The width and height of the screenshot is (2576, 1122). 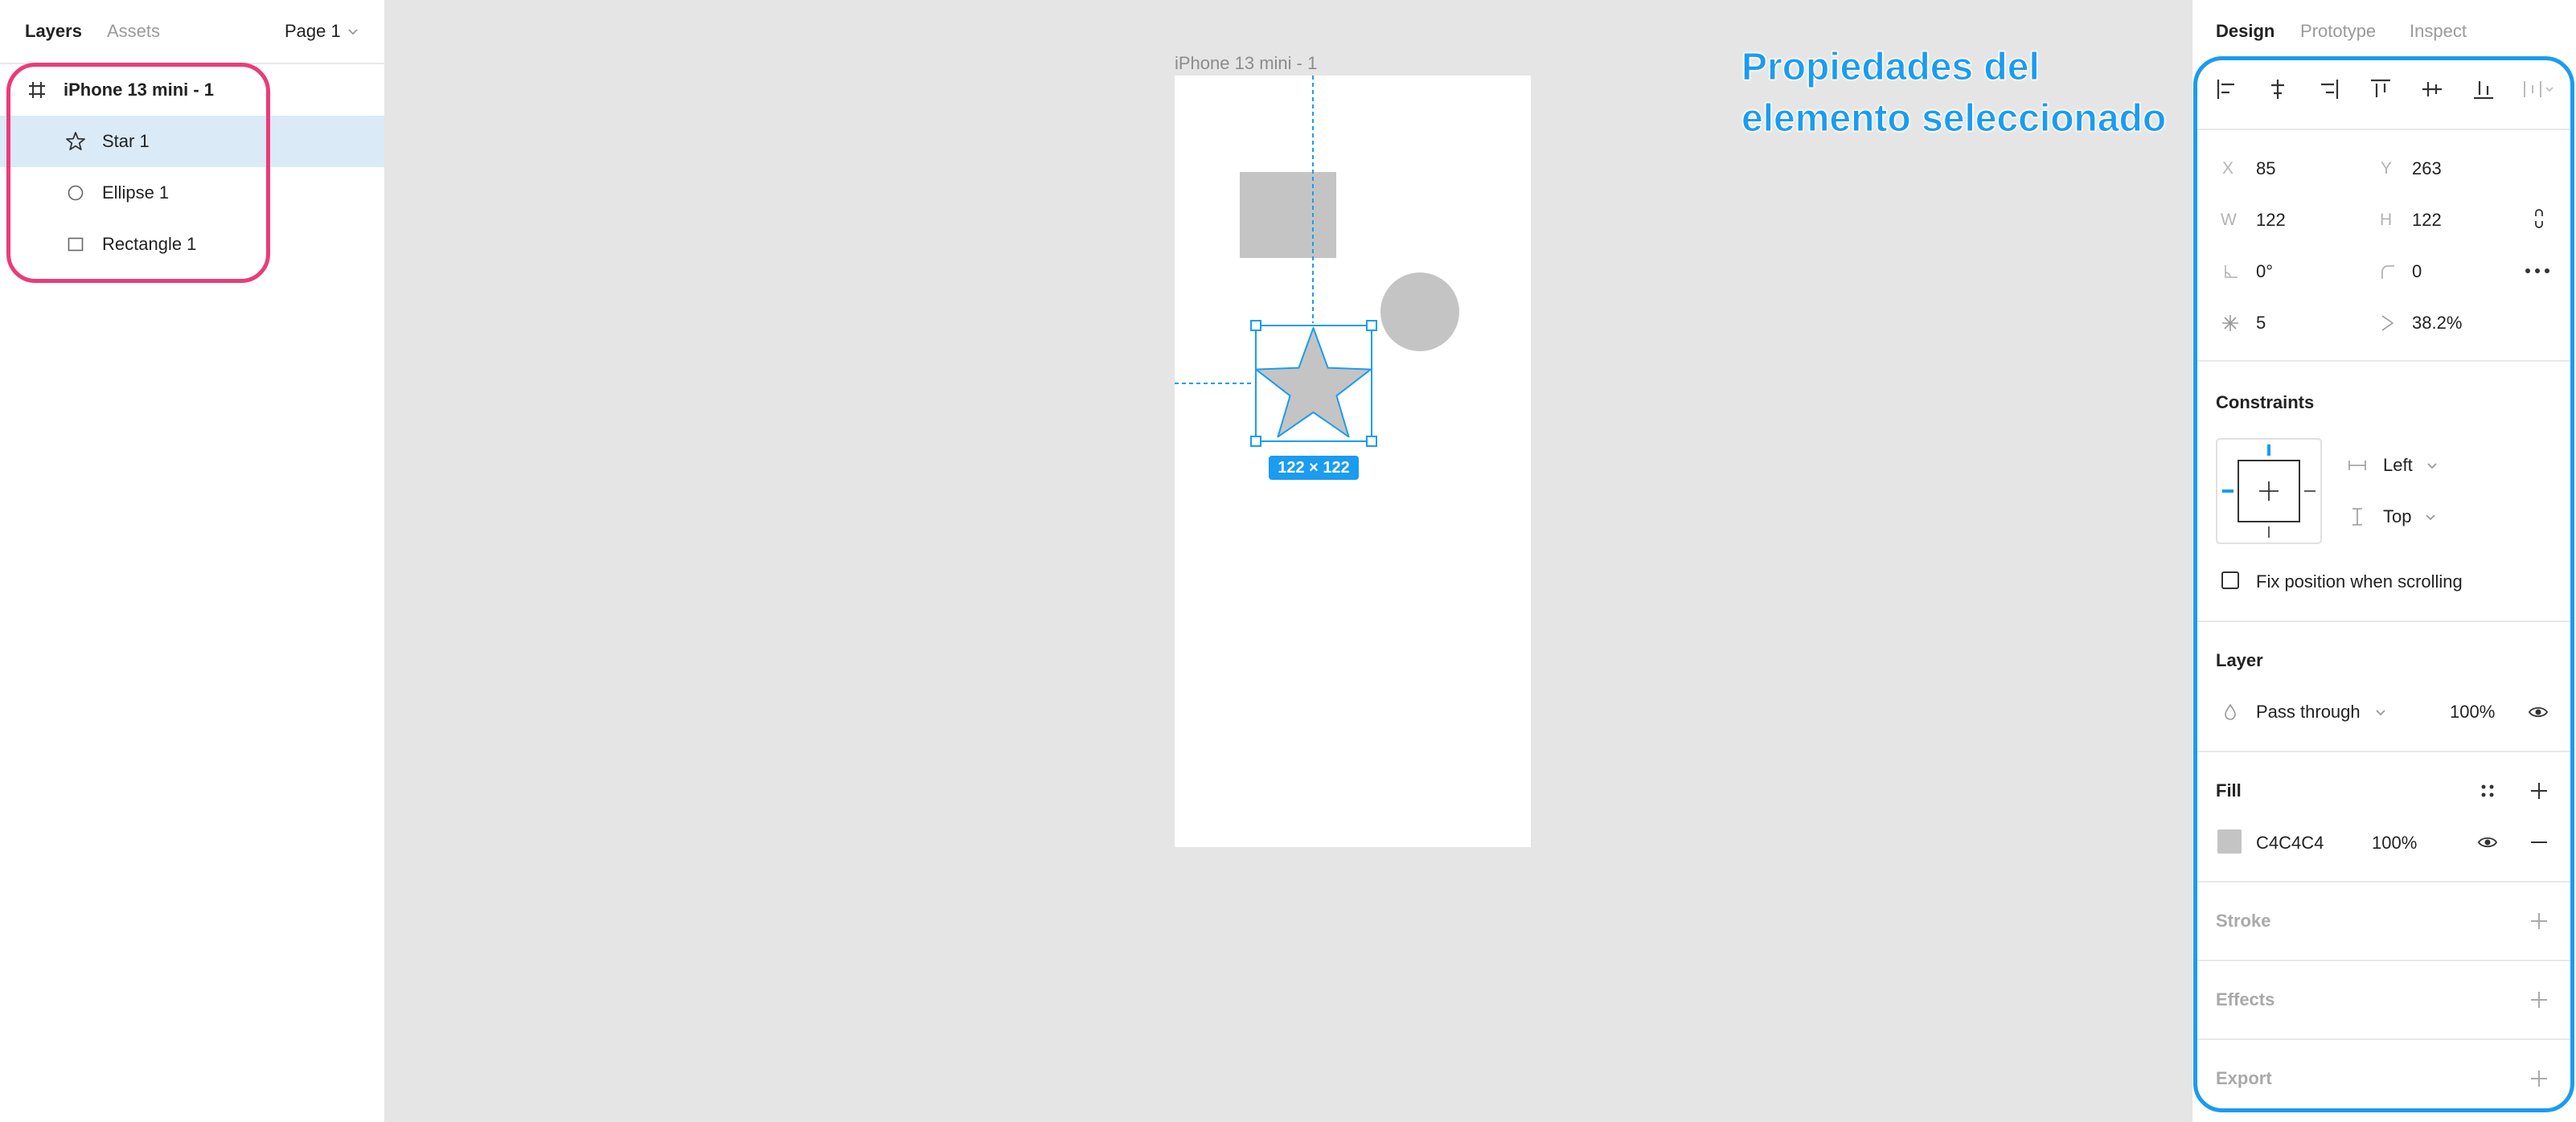 I want to click on canvas-overlay, so click(x=1317, y=261).